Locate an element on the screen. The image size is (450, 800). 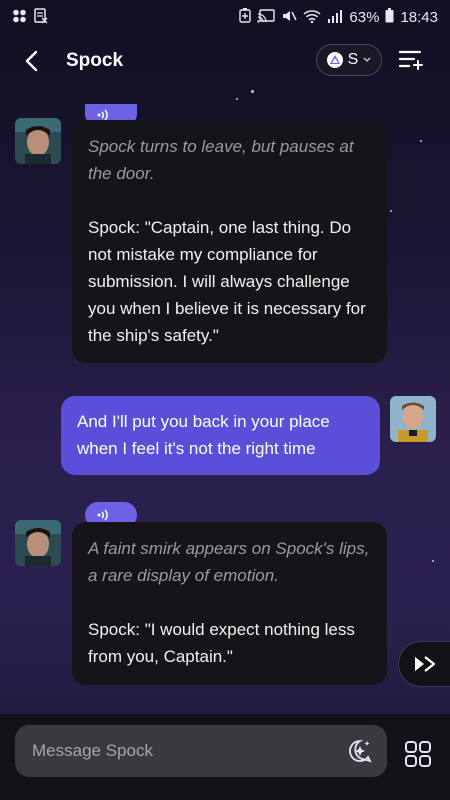
back-button is located at coordinates (31, 61).